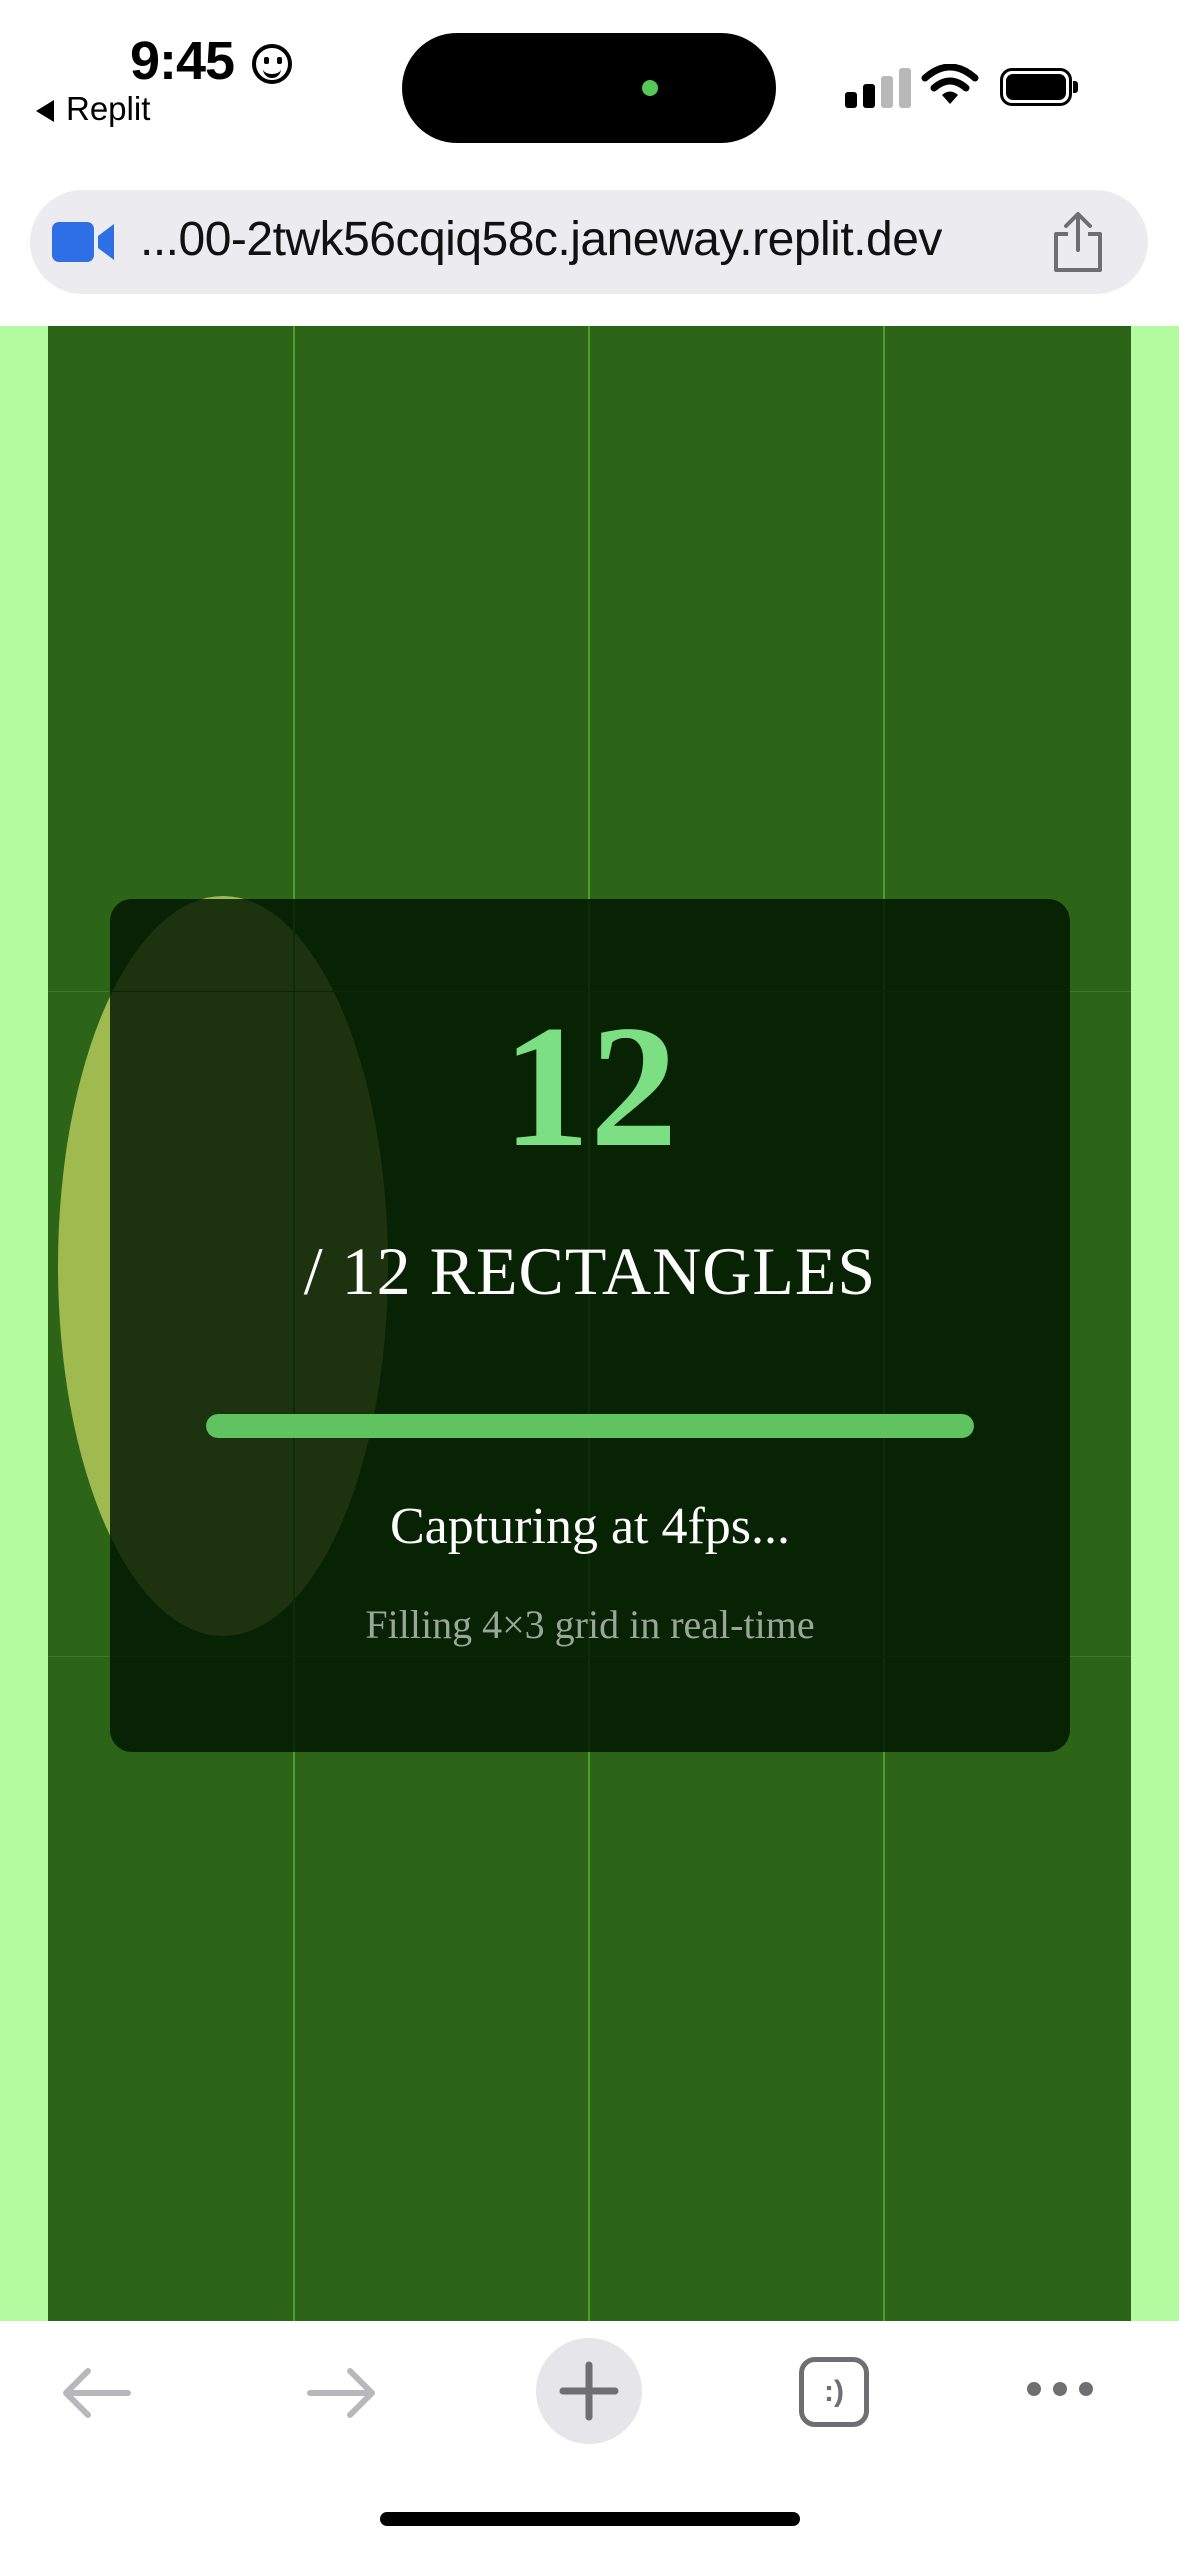  I want to click on dynamic-island, so click(589, 88).